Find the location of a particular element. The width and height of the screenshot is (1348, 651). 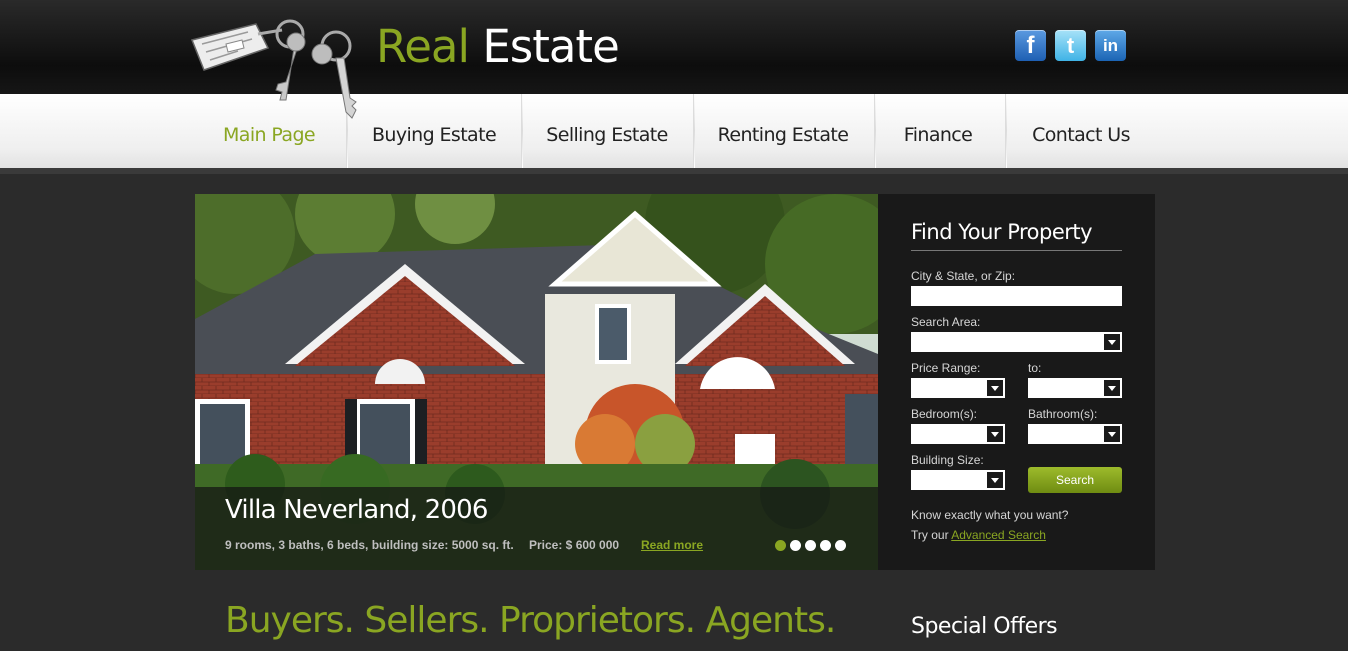

linkedin-icon: in is located at coordinates (1110, 45).